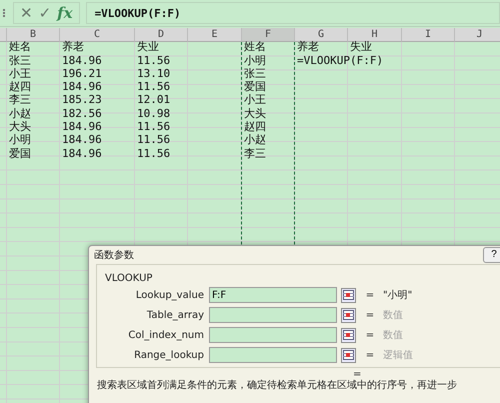 The width and height of the screenshot is (500, 403). I want to click on function-name: VLOOKUP, so click(128, 279).